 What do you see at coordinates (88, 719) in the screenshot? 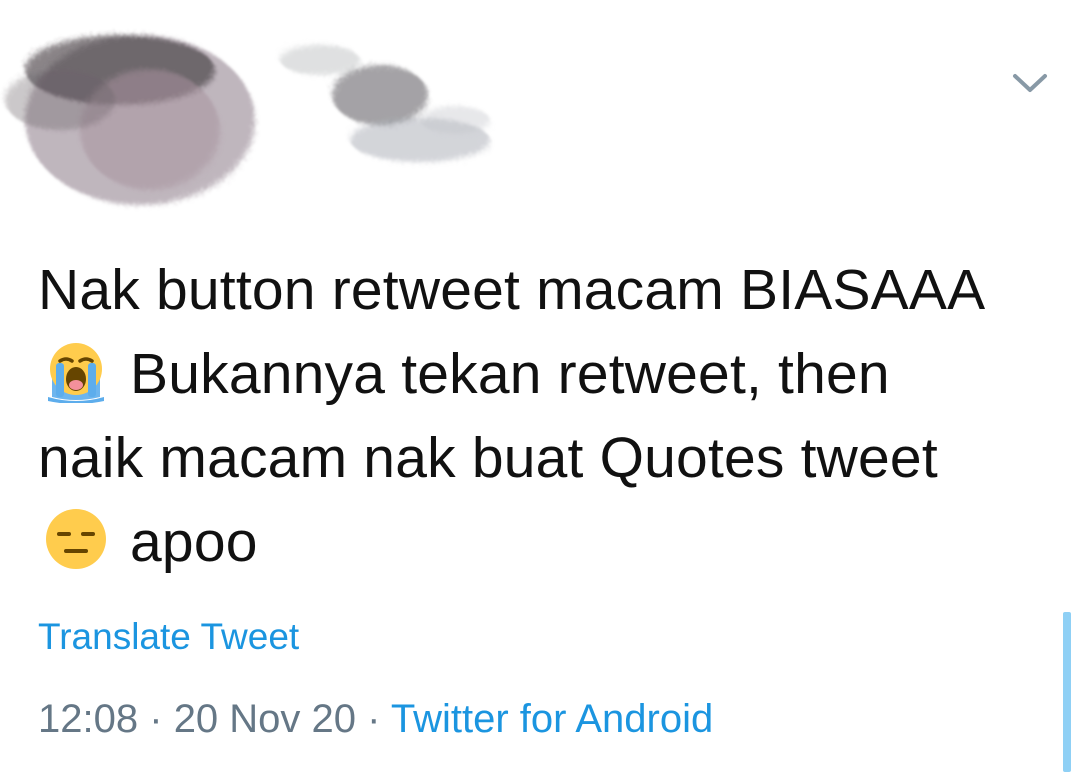
I see `tweet-time: 12:08` at bounding box center [88, 719].